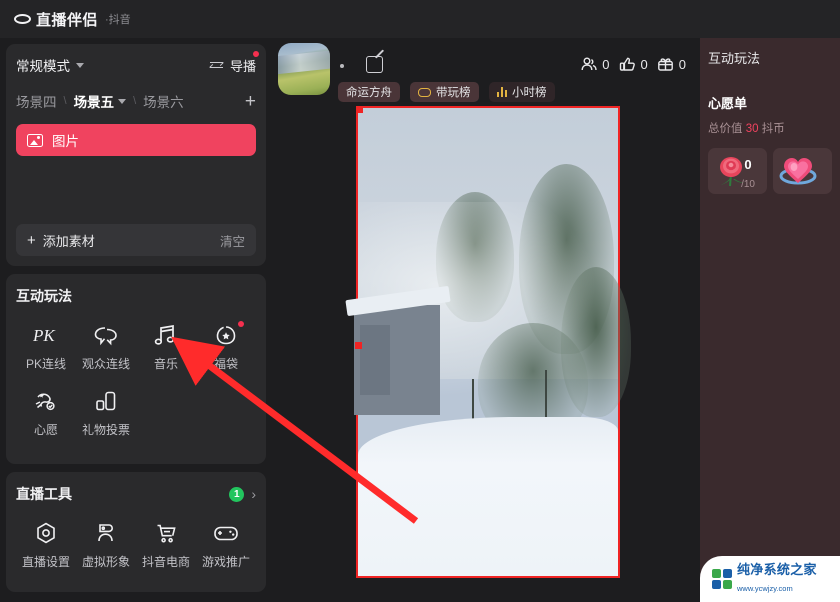  What do you see at coordinates (31, 240) in the screenshot?
I see `plus-icon: +` at bounding box center [31, 240].